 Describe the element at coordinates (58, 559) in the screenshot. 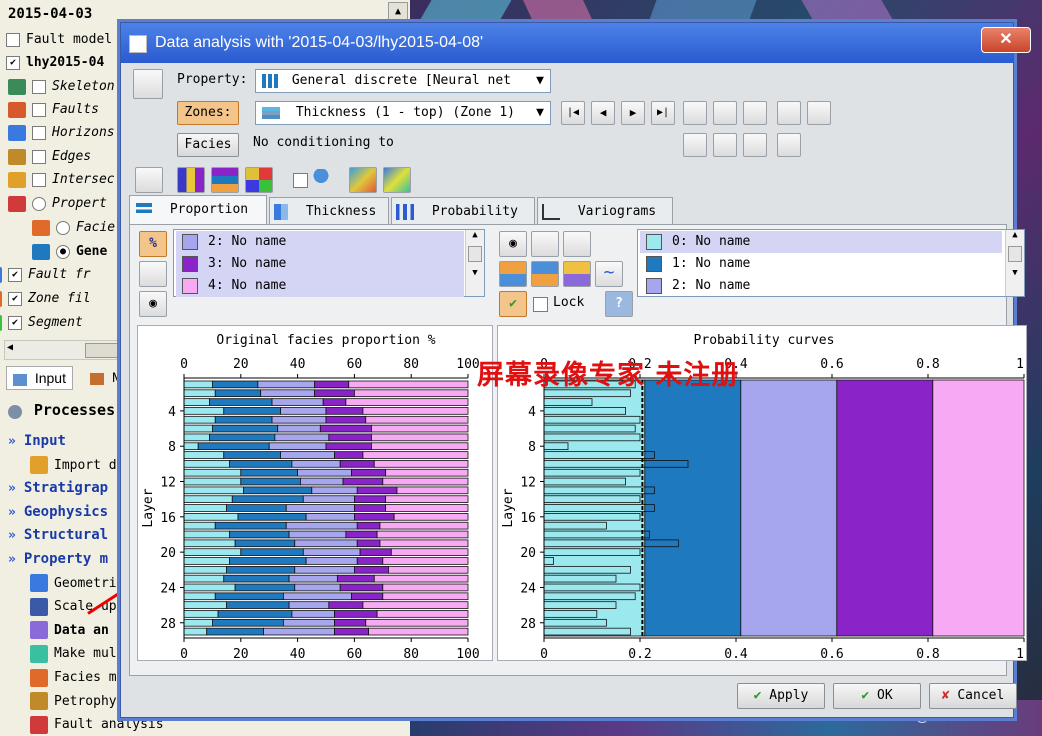

I see `process-group: » Property m` at that location.